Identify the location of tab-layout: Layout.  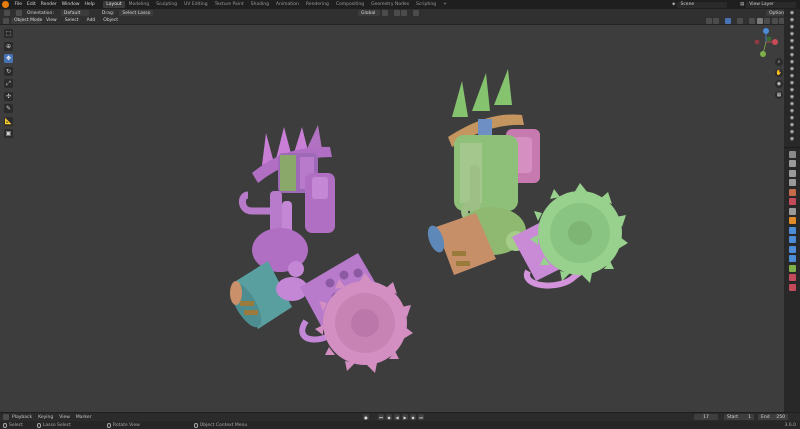
(114, 4).